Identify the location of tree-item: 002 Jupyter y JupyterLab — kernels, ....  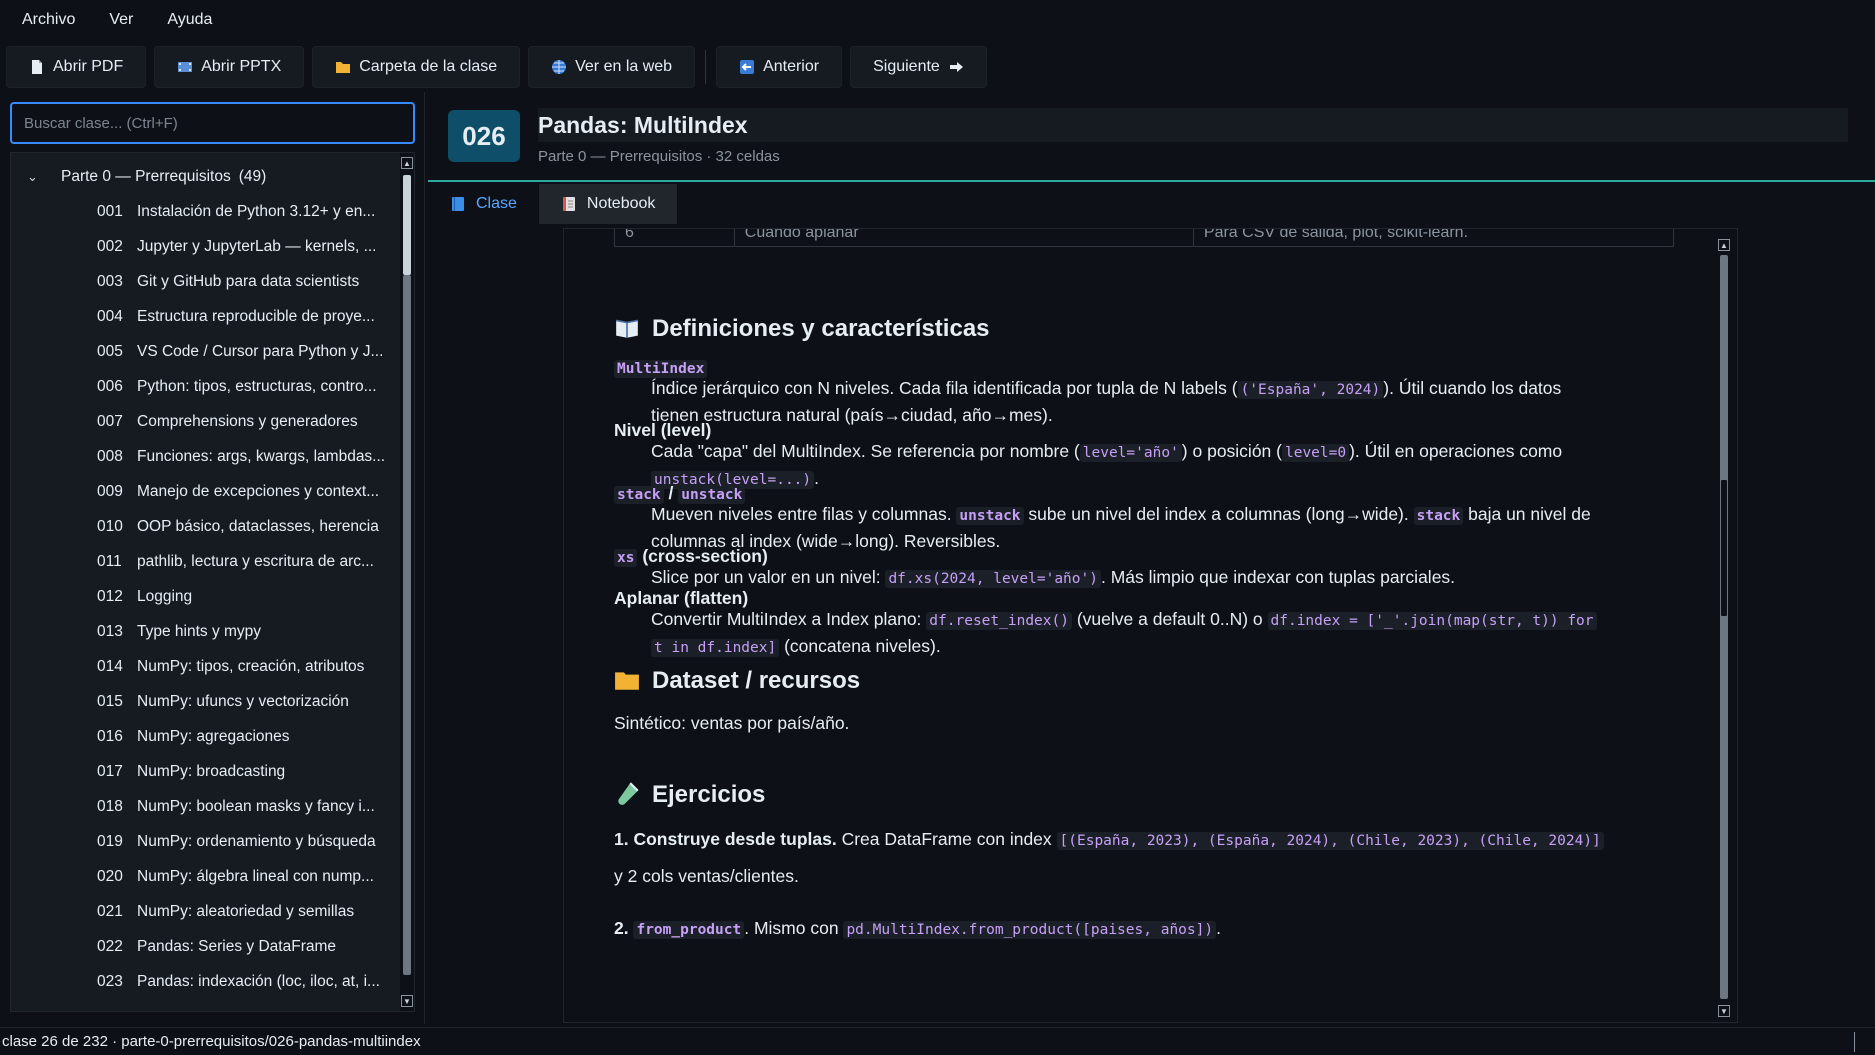
(212, 246).